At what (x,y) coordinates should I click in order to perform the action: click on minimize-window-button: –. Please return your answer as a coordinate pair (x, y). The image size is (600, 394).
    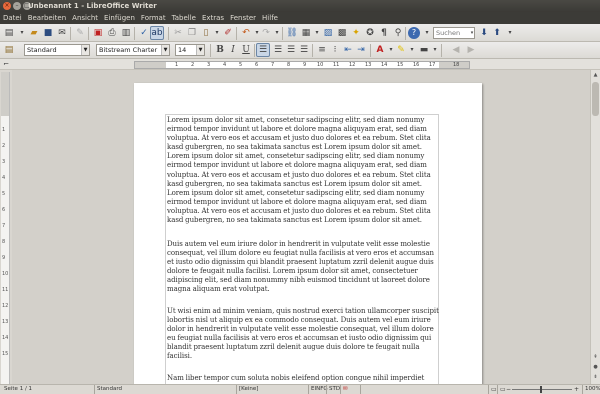
    Looking at the image, I should click on (17, 6).